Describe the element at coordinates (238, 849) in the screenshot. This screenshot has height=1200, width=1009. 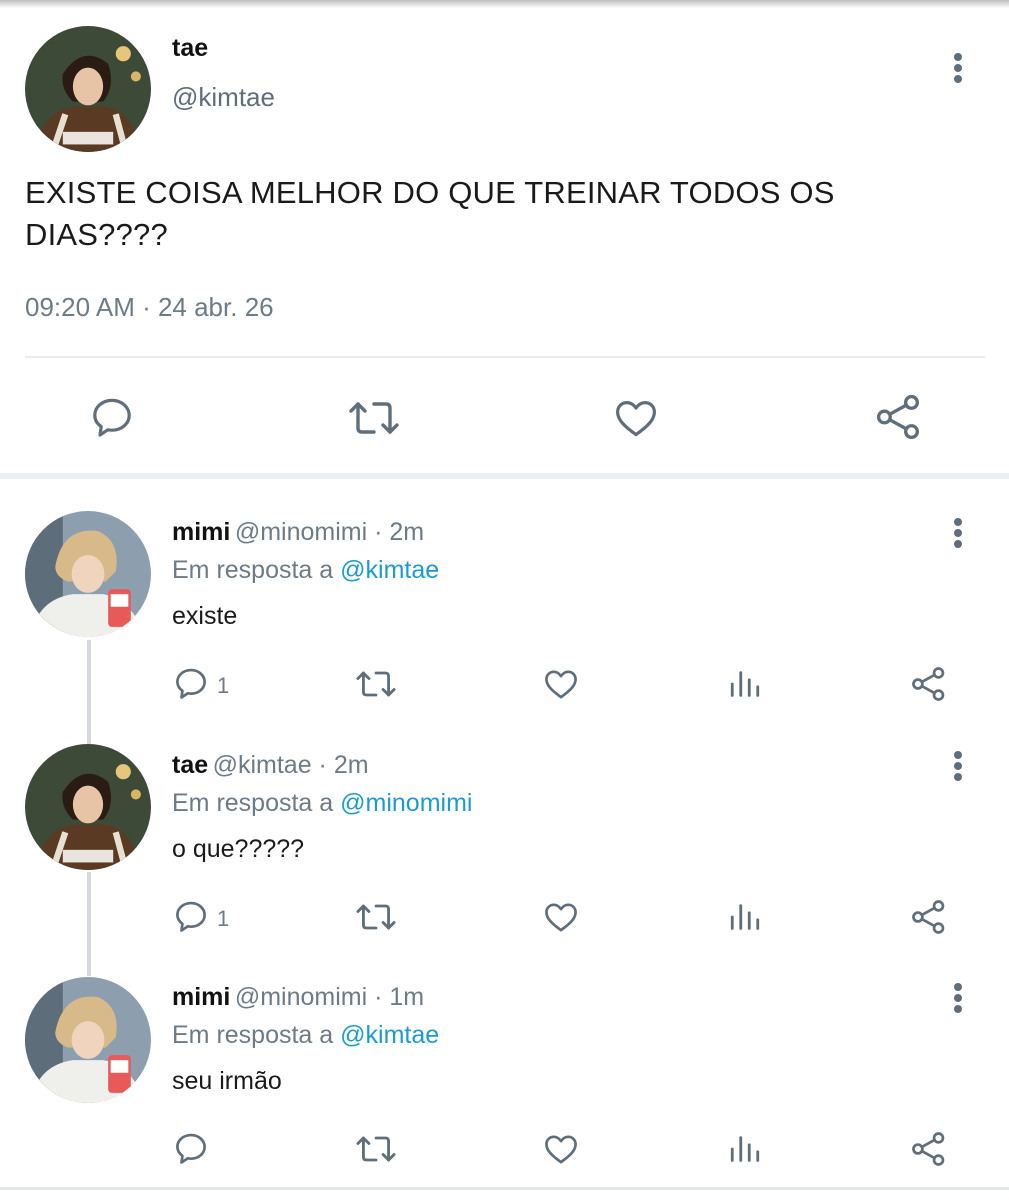
I see `reply-text: o que?????` at that location.